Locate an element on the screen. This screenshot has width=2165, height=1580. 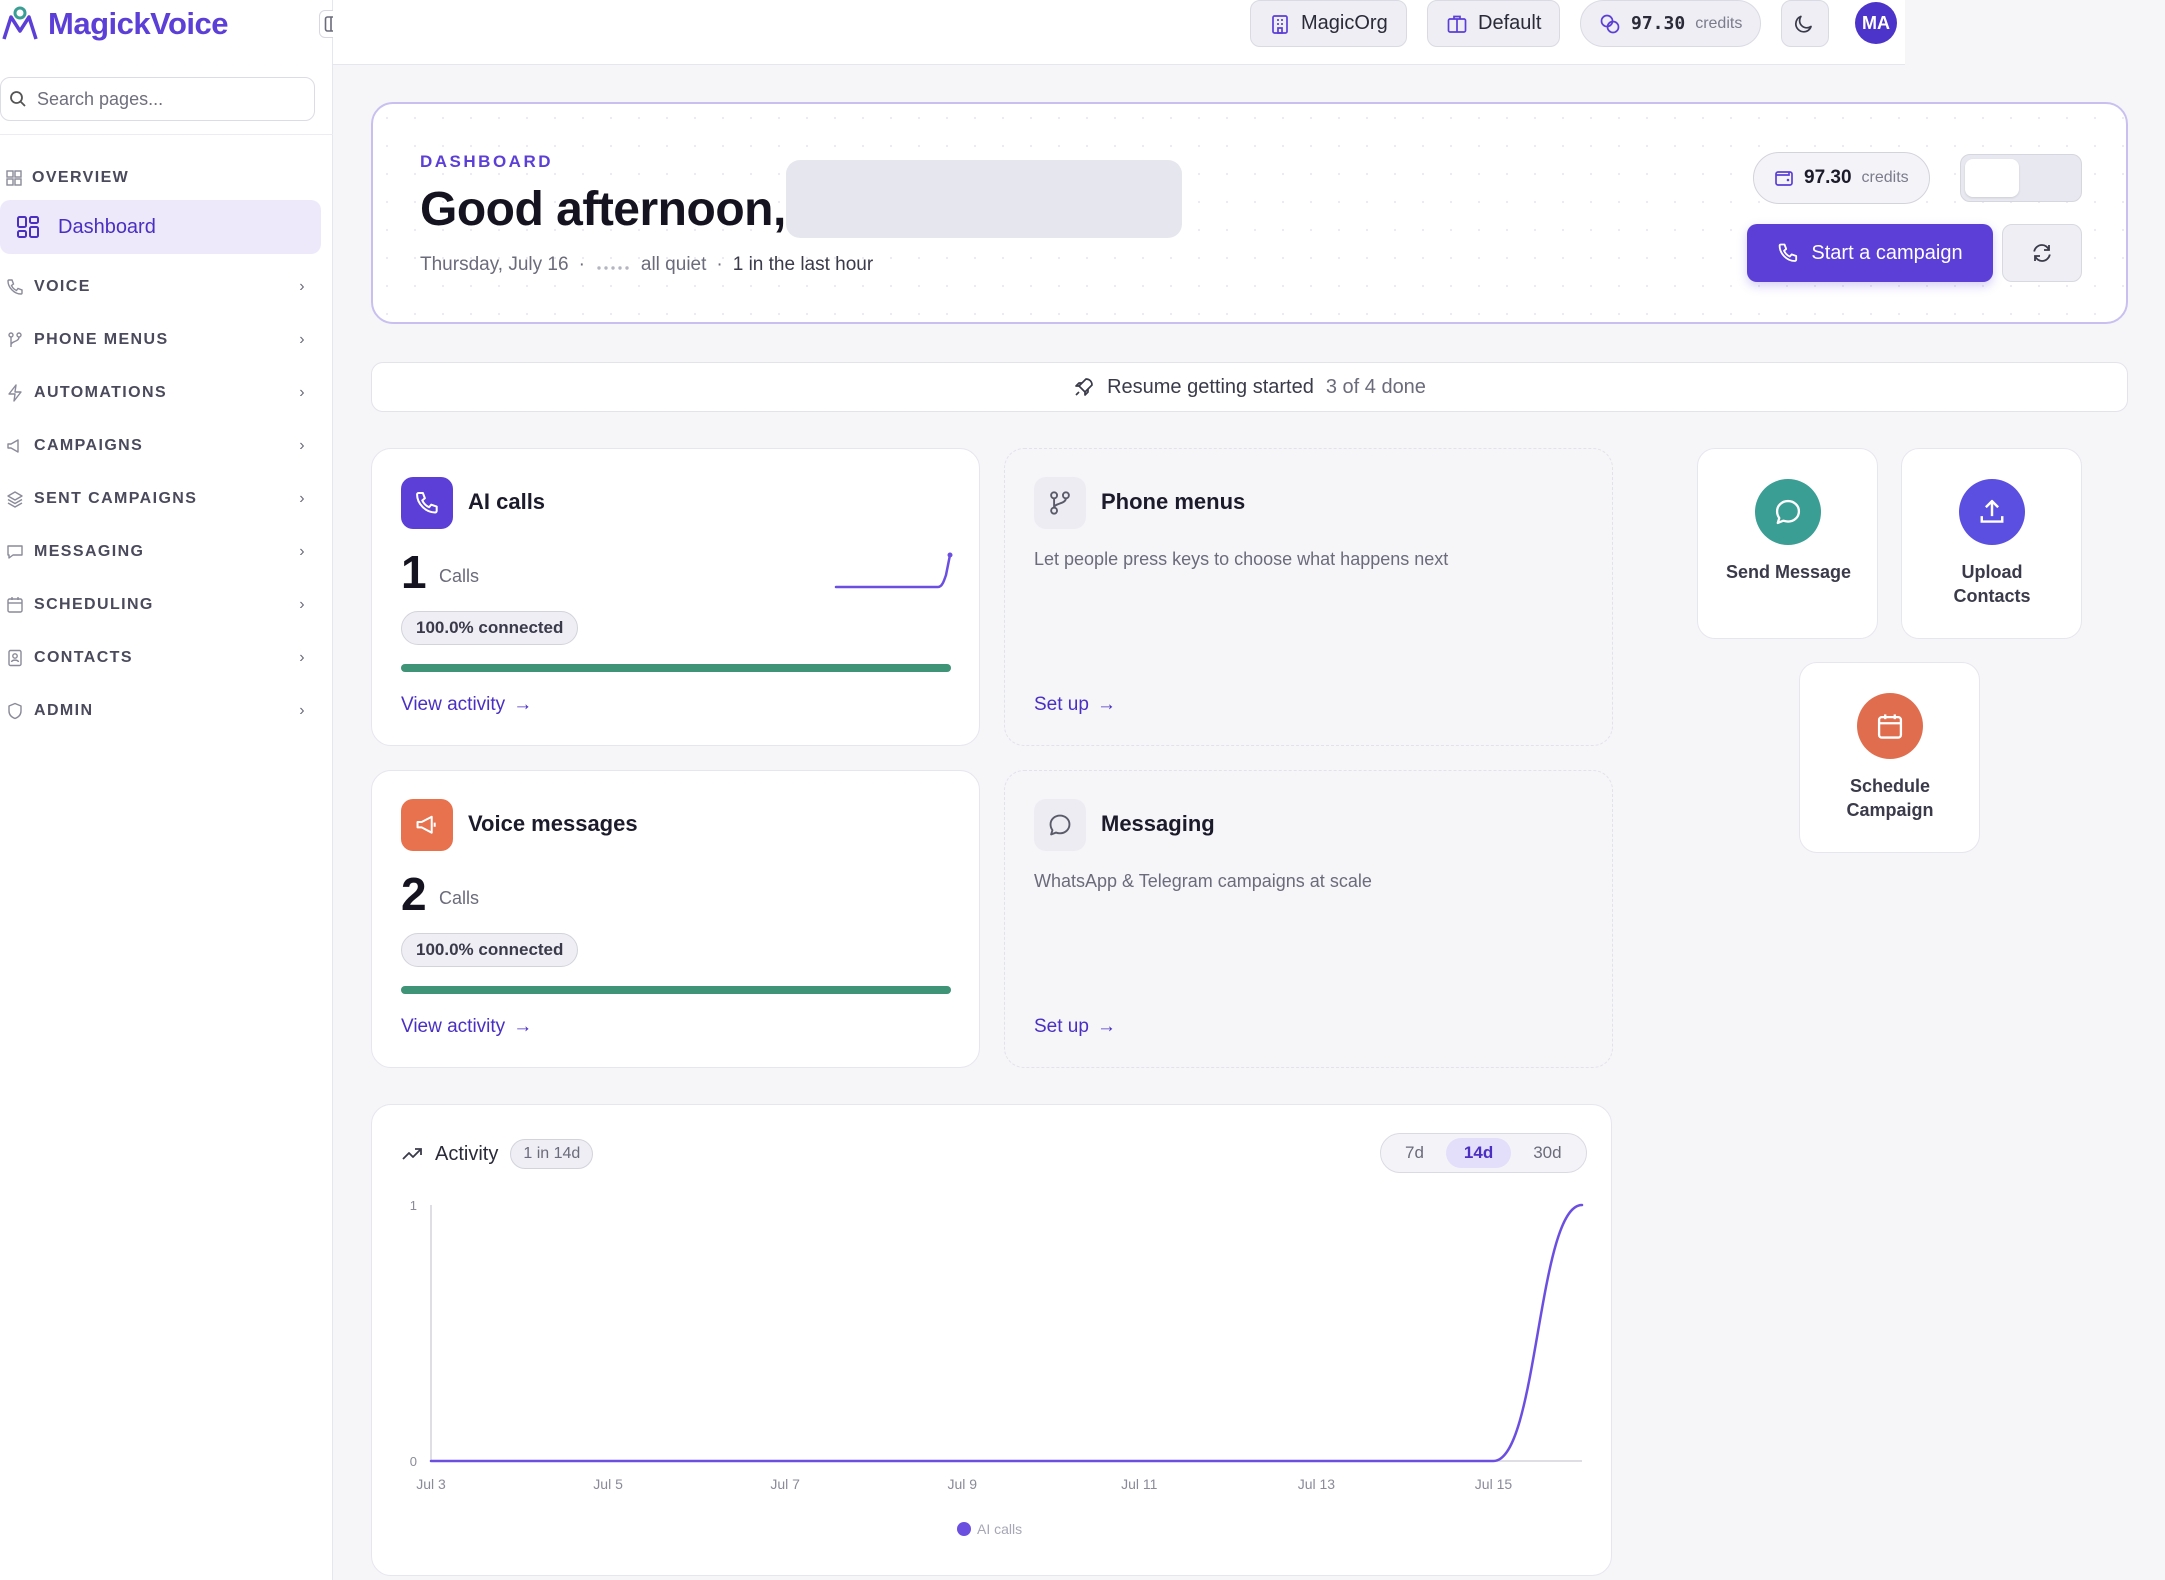
sidebar-item-automations: AUTOMATIONS › is located at coordinates (156, 393).